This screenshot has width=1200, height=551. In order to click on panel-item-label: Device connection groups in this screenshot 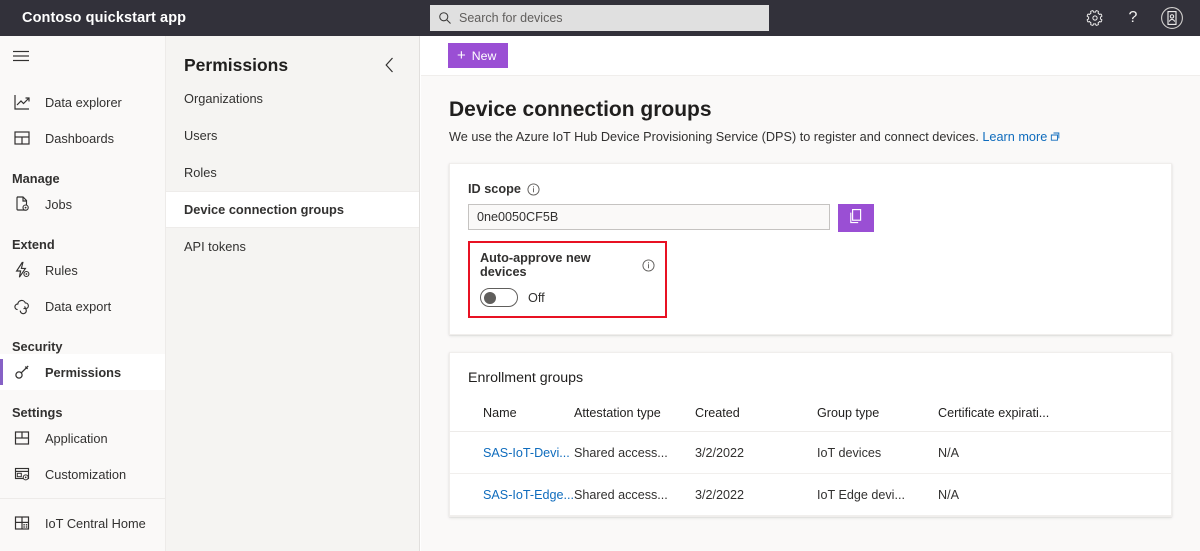, I will do `click(264, 209)`.